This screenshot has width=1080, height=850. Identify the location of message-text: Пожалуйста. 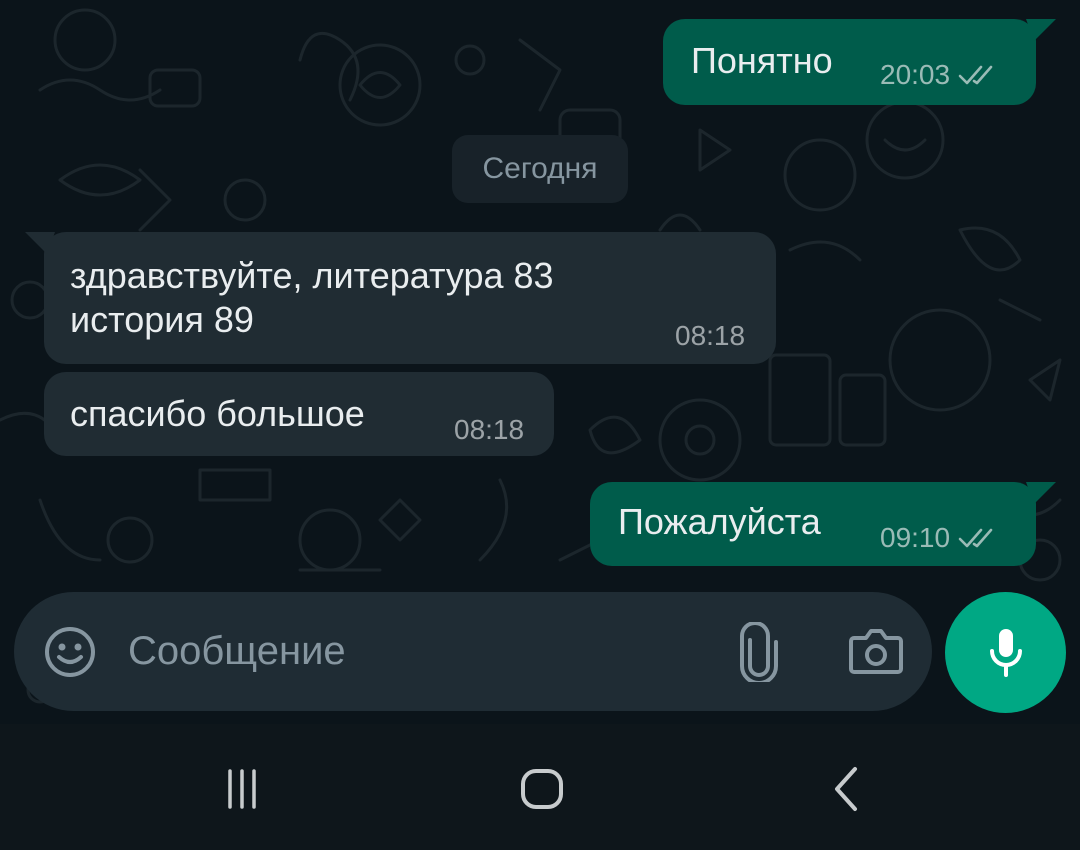
(719, 521).